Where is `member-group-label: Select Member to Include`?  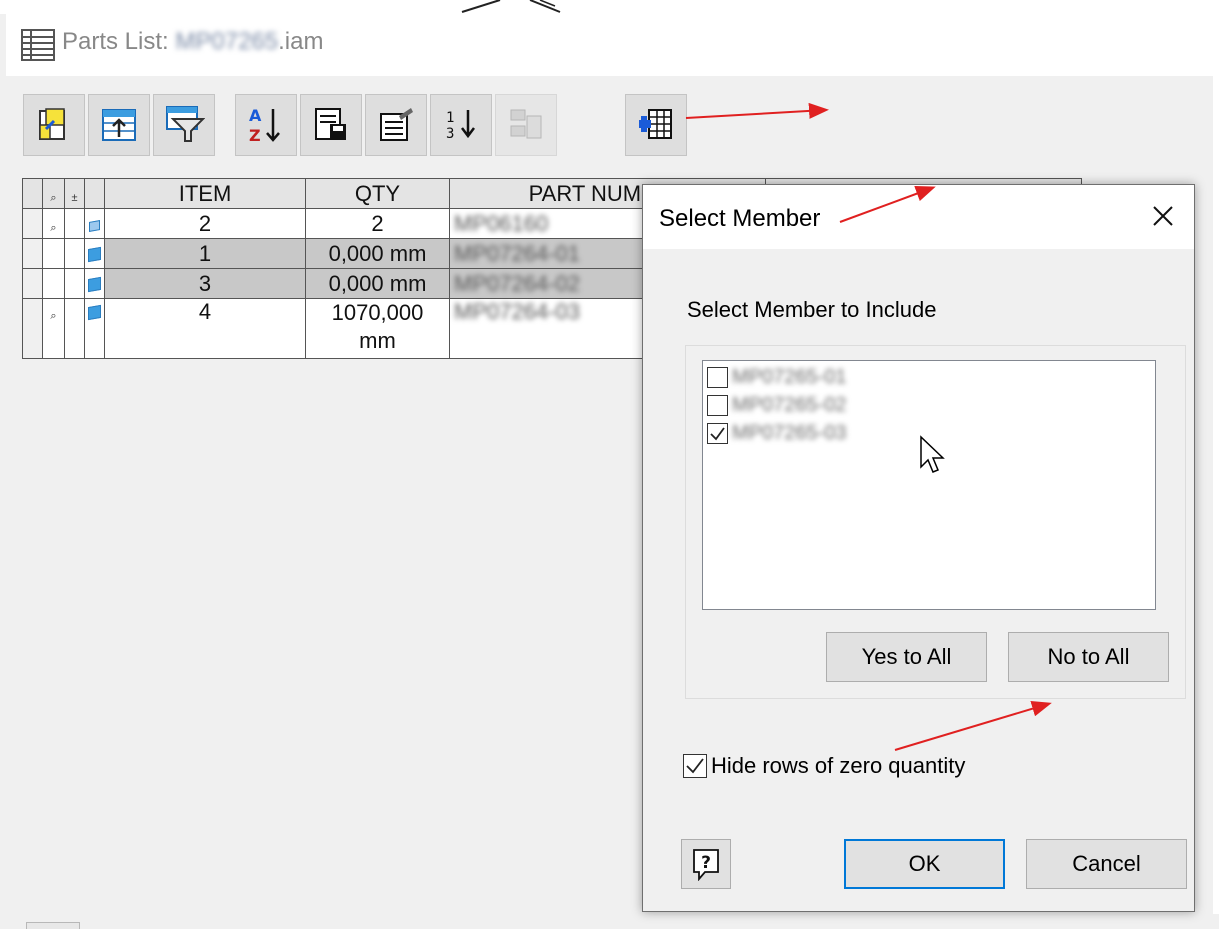 member-group-label: Select Member to Include is located at coordinates (812, 309).